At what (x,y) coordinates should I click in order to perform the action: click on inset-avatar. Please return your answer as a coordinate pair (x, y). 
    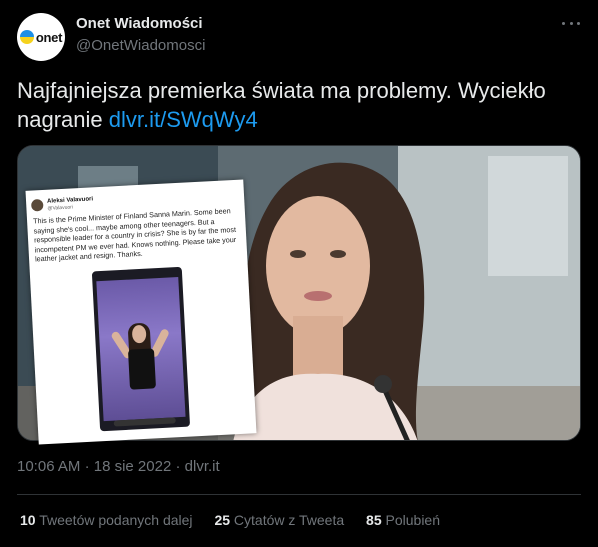
    Looking at the image, I should click on (37, 205).